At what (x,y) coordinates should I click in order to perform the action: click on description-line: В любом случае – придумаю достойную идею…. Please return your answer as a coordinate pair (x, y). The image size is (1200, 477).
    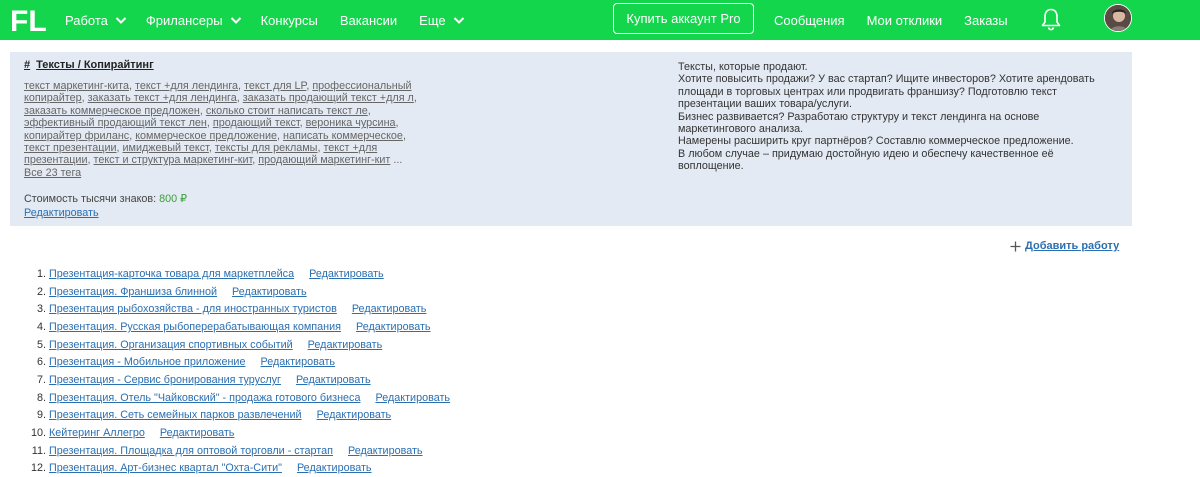
    Looking at the image, I should click on (866, 160).